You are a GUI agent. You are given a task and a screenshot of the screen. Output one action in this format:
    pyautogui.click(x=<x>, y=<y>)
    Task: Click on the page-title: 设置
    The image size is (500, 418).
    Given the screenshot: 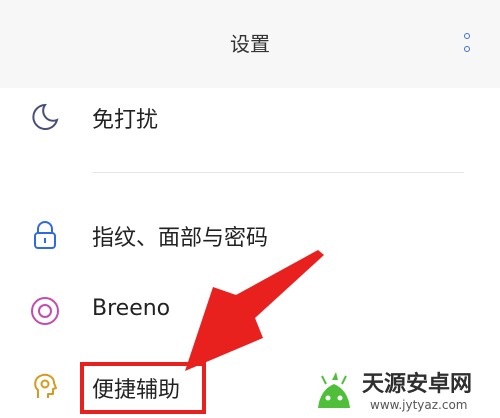 What is the action you would take?
    pyautogui.click(x=250, y=44)
    